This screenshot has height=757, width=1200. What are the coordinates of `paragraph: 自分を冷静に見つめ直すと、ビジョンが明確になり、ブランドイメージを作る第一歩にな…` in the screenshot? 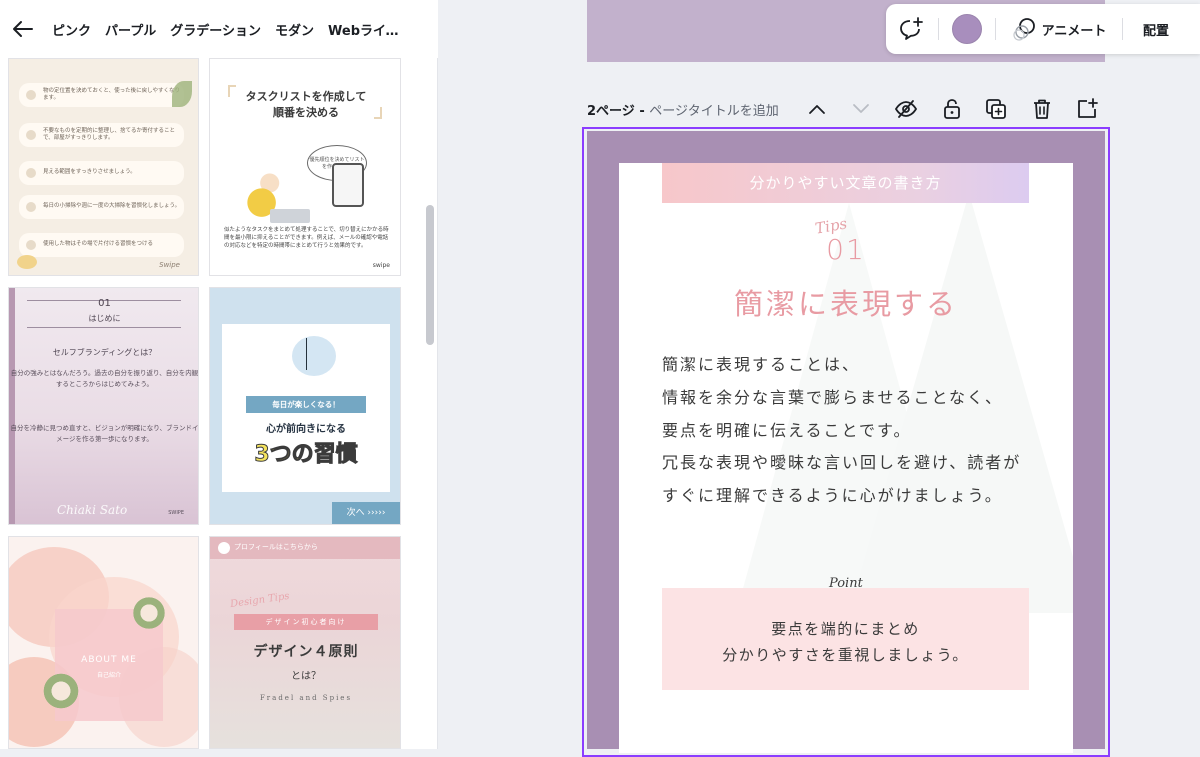 It's located at (104, 433).